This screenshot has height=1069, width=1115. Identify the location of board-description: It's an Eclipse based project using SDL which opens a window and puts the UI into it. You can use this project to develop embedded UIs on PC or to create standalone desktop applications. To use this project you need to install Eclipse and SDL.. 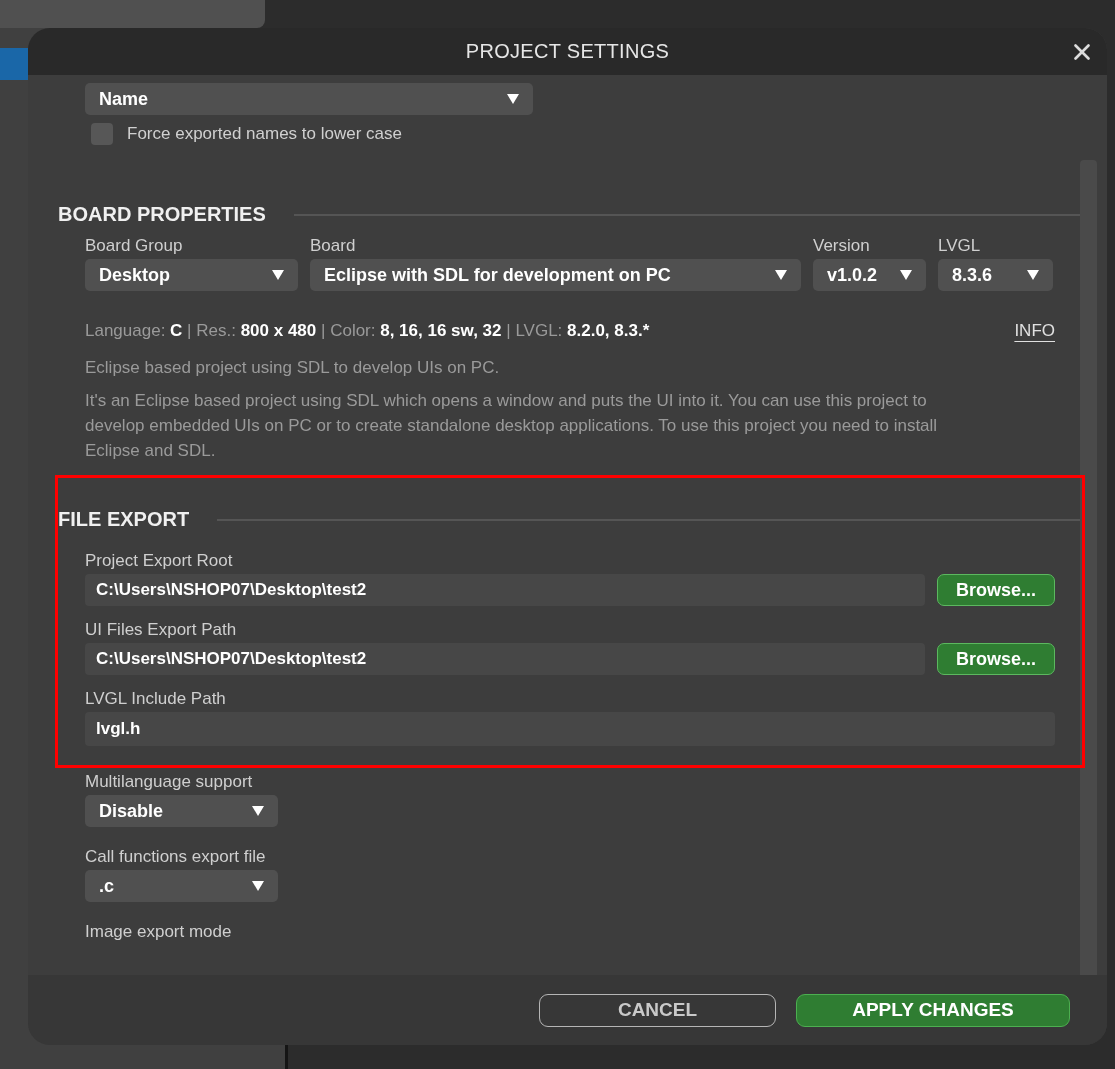
(512, 426).